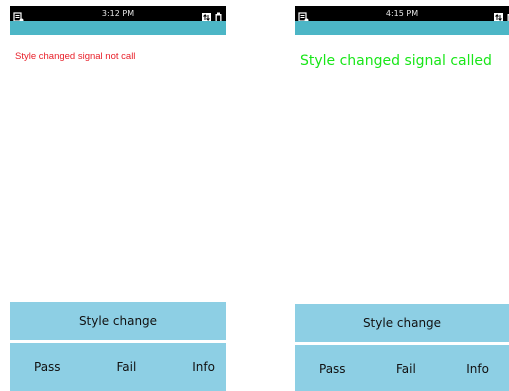 Image resolution: width=509 pixels, height=391 pixels. I want to click on status-message: Style changed signal not call, so click(75, 56).